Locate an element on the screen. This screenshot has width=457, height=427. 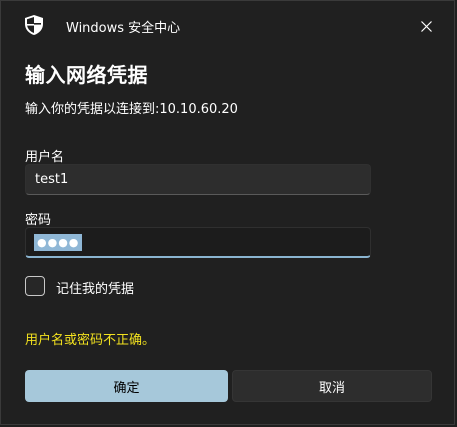
cancel-button: 取消 is located at coordinates (332, 386).